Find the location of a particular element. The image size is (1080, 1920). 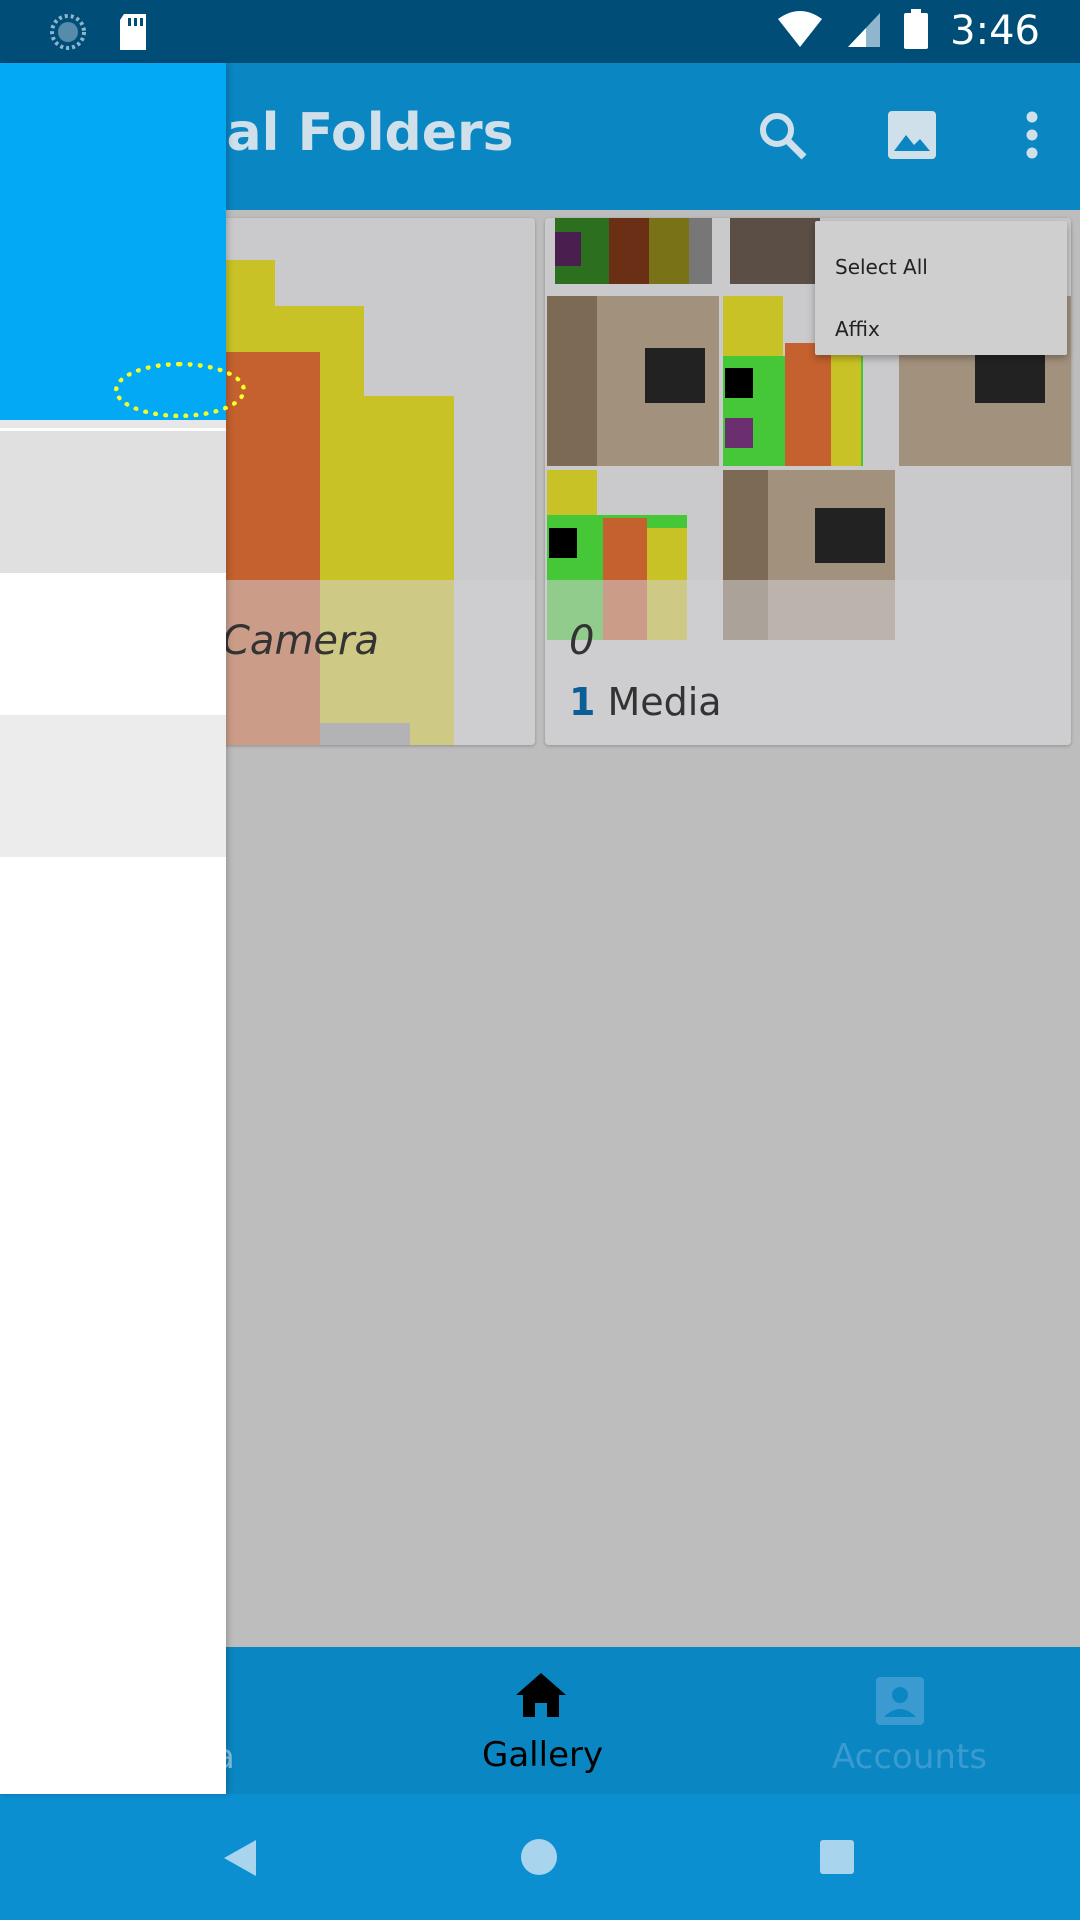

status-bar: 3:46 is located at coordinates (540, 31).